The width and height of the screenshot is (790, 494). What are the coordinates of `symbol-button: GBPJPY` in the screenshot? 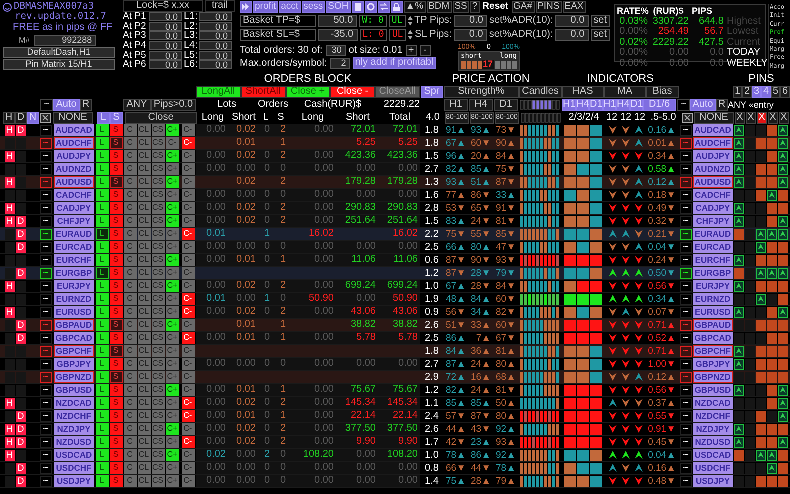 It's located at (713, 364).